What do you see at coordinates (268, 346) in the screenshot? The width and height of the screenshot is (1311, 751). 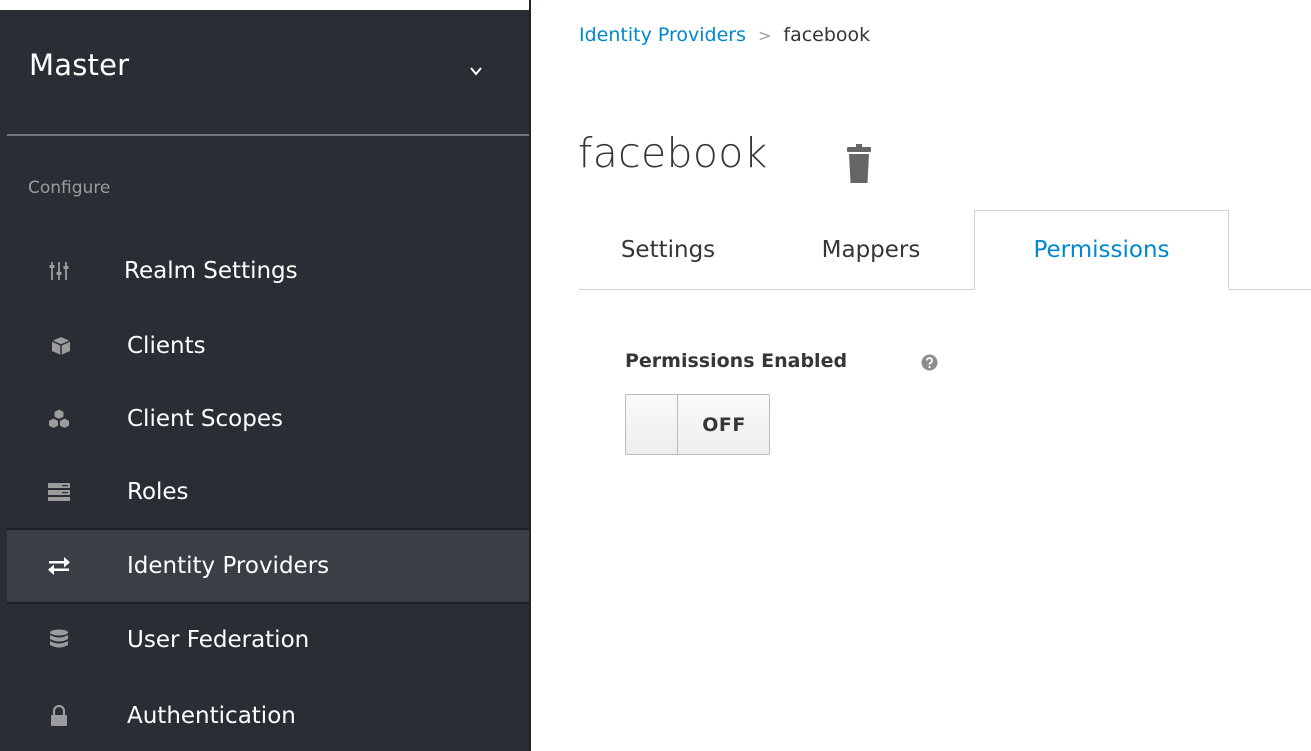 I see `sidebar-item-clients: Clients` at bounding box center [268, 346].